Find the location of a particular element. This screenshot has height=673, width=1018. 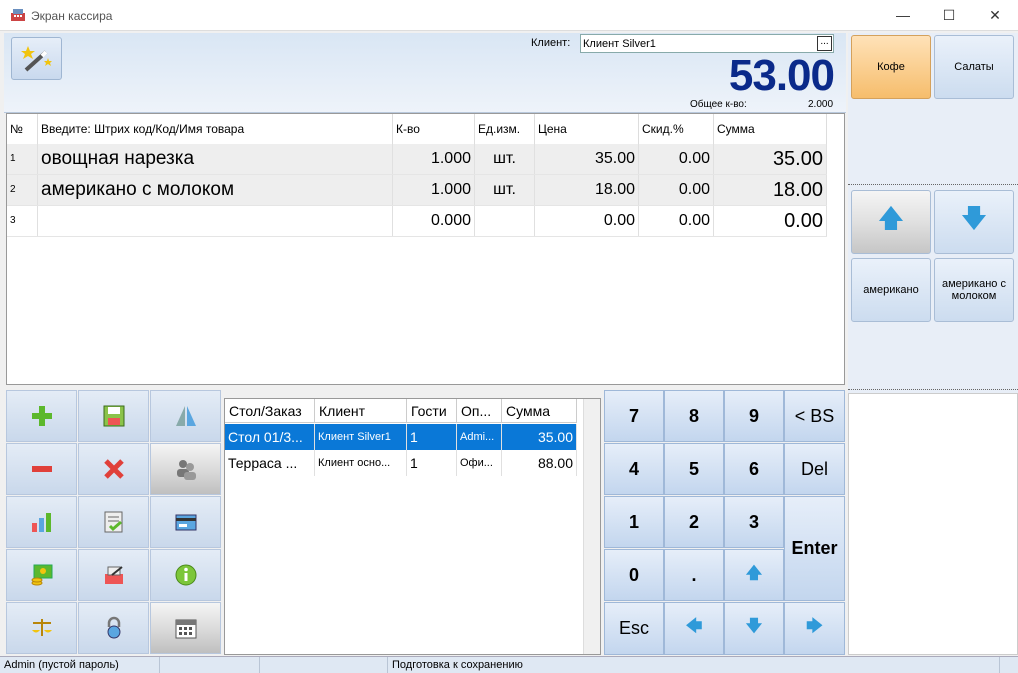

key-9: 9 is located at coordinates (754, 416).